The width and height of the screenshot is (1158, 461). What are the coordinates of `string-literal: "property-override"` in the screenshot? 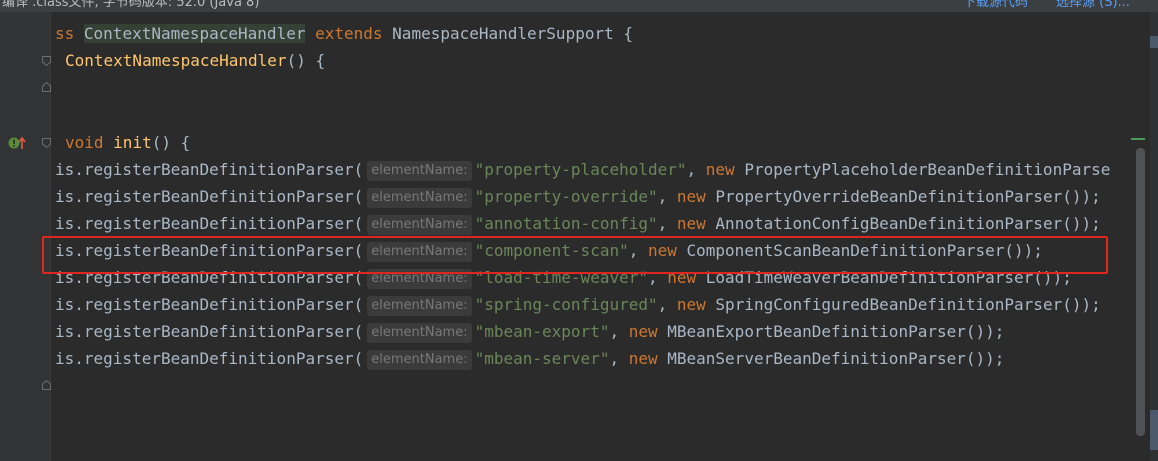 It's located at (566, 196).